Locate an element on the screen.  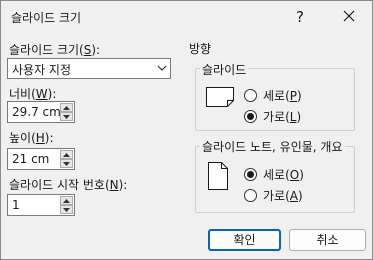
start-number-label: 슬라이드 시작 번호(N): is located at coordinates (68, 185).